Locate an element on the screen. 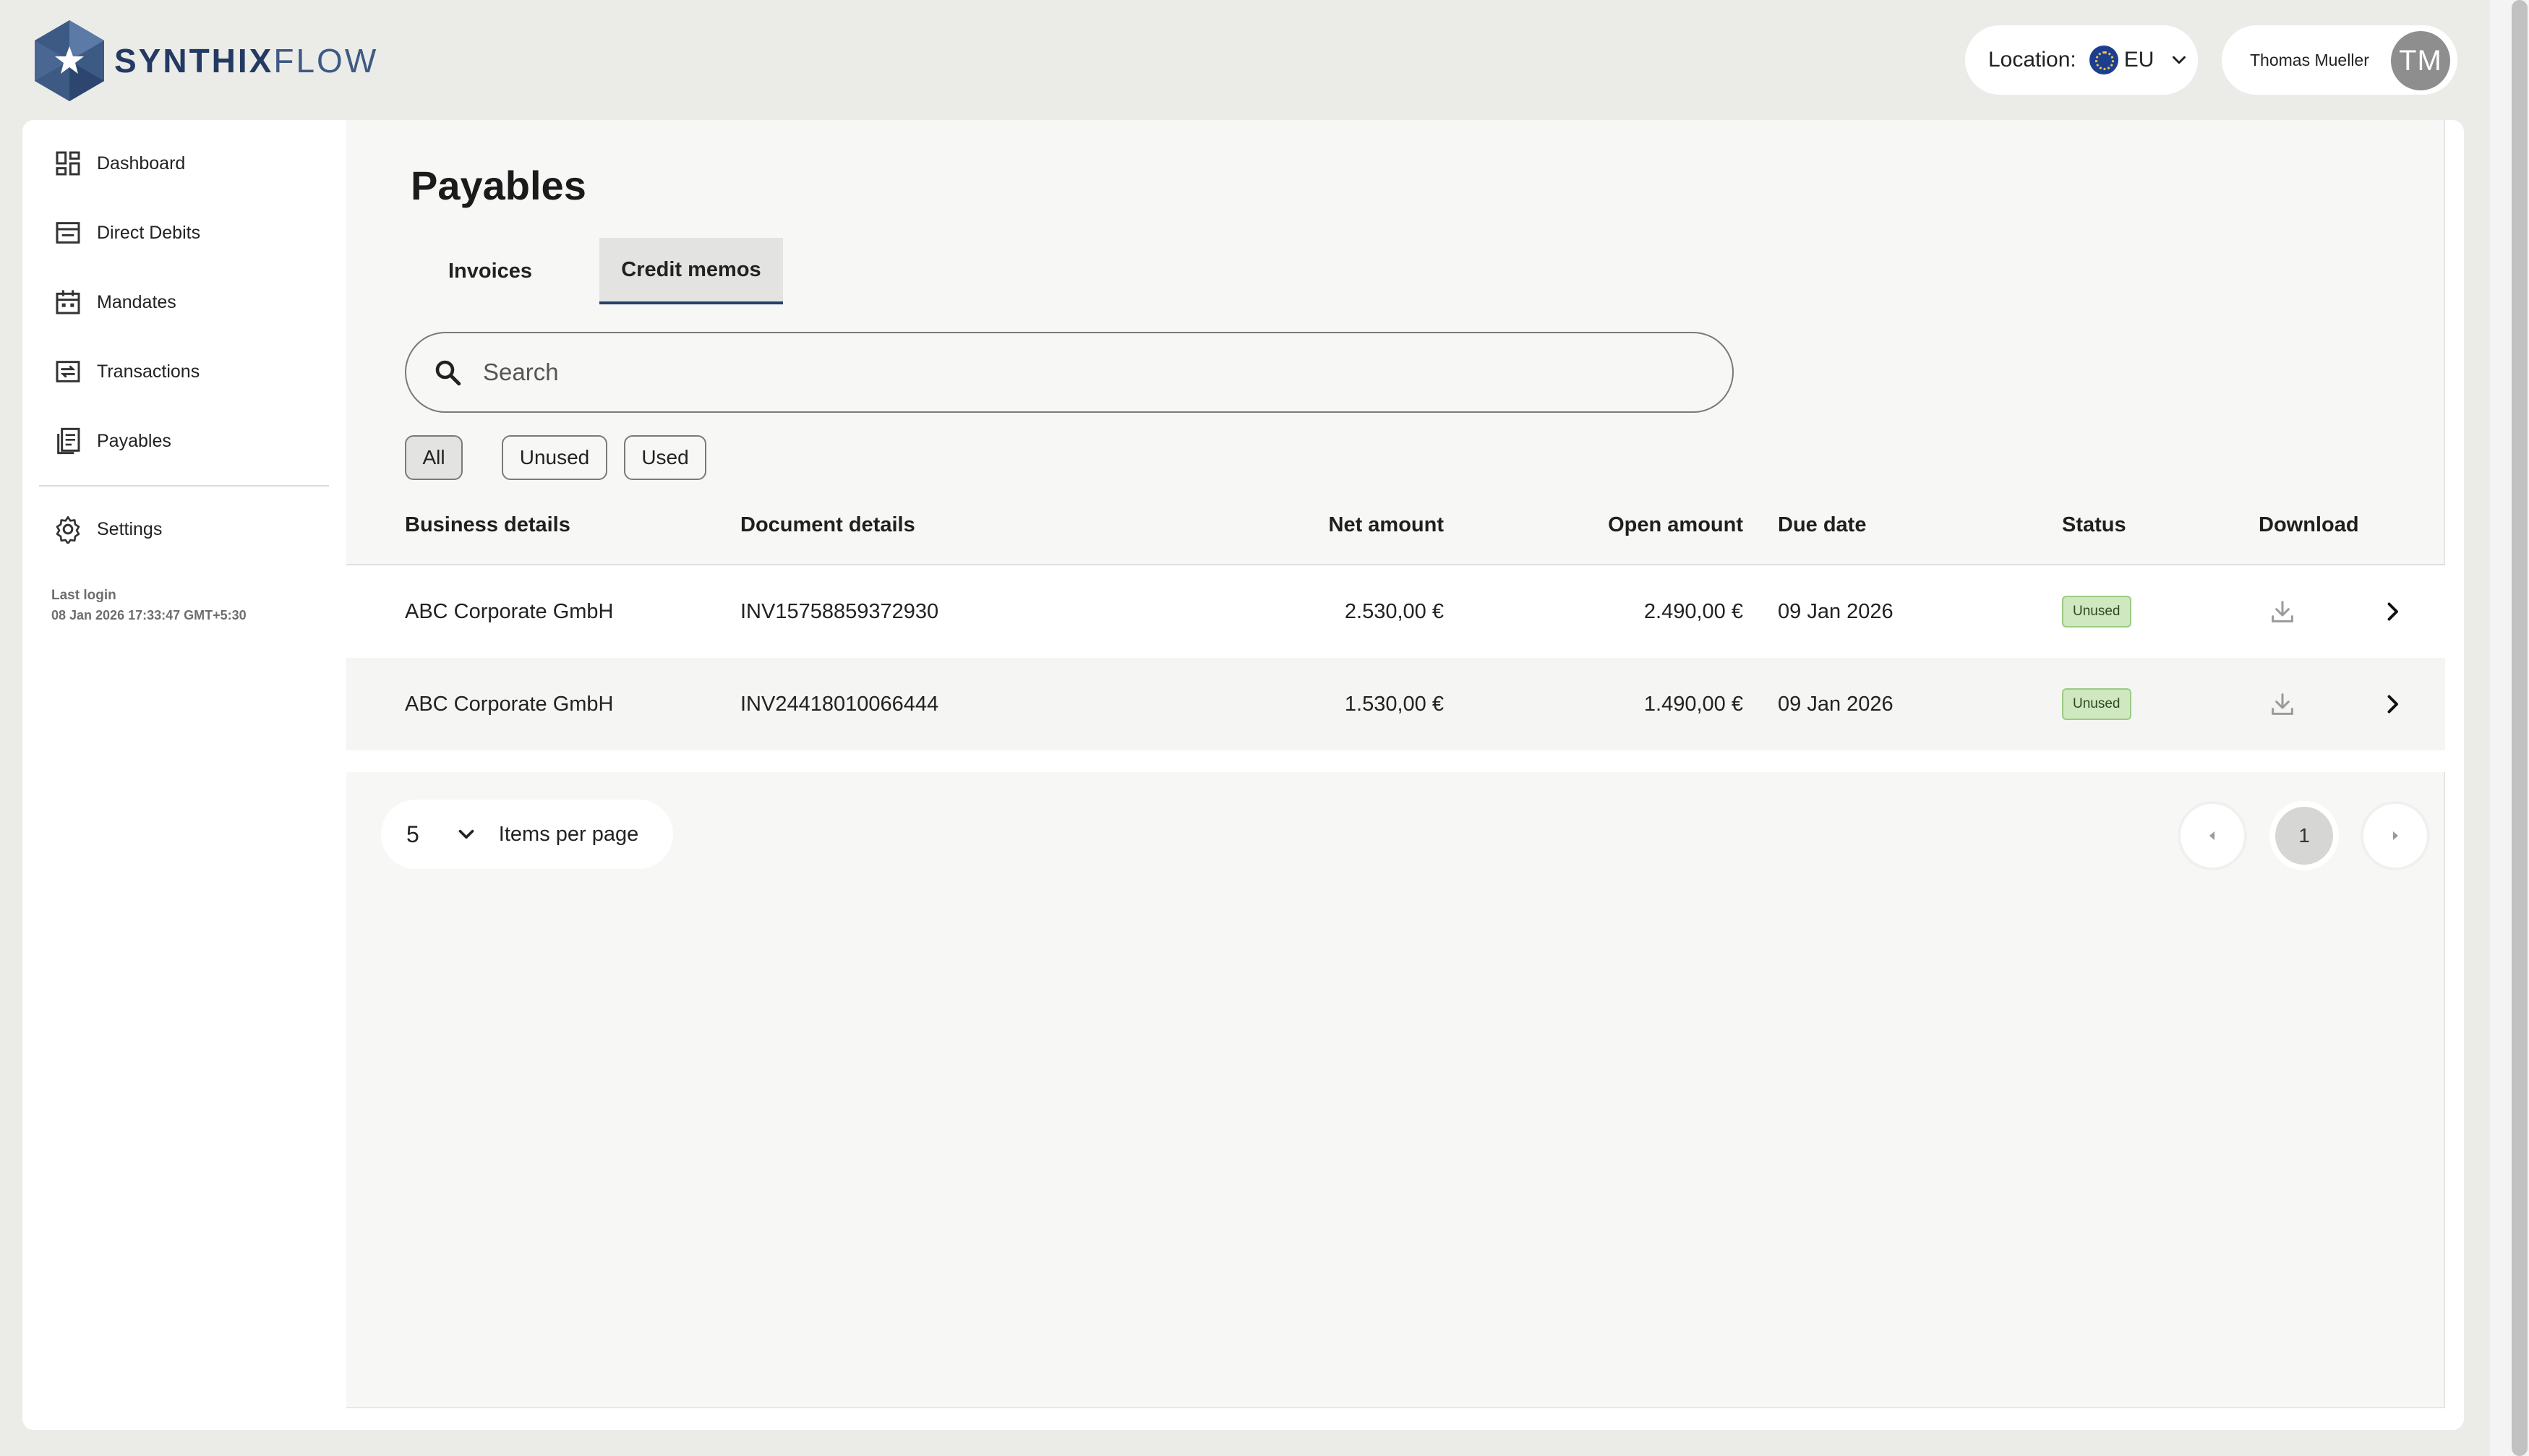  user-menu: Thomas Mueller TM is located at coordinates (2339, 60).